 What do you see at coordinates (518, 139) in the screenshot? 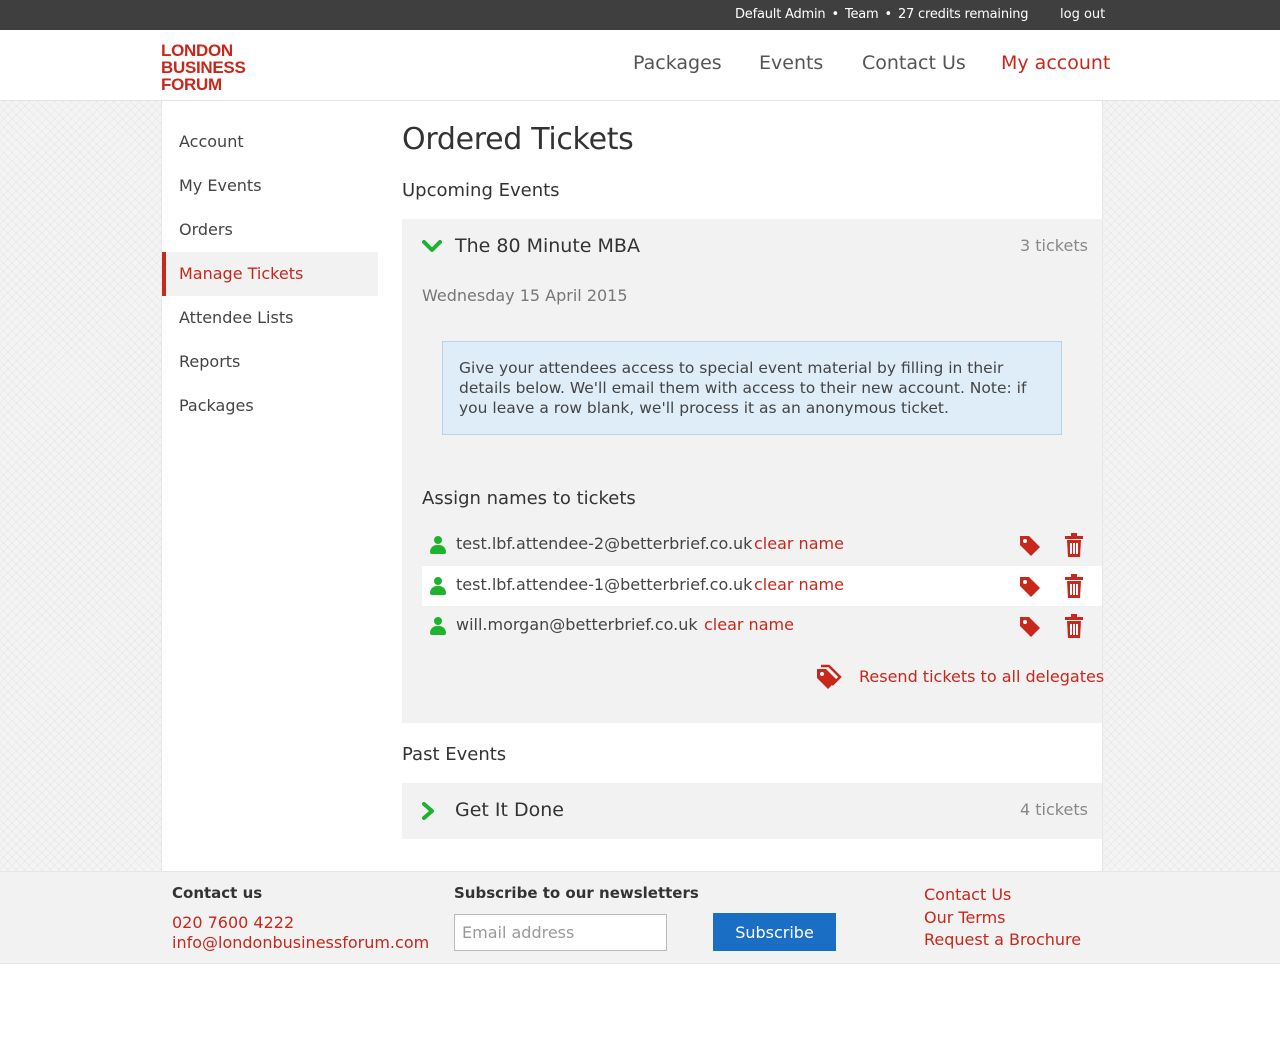
I see `page-title: Ordered Tickets` at bounding box center [518, 139].